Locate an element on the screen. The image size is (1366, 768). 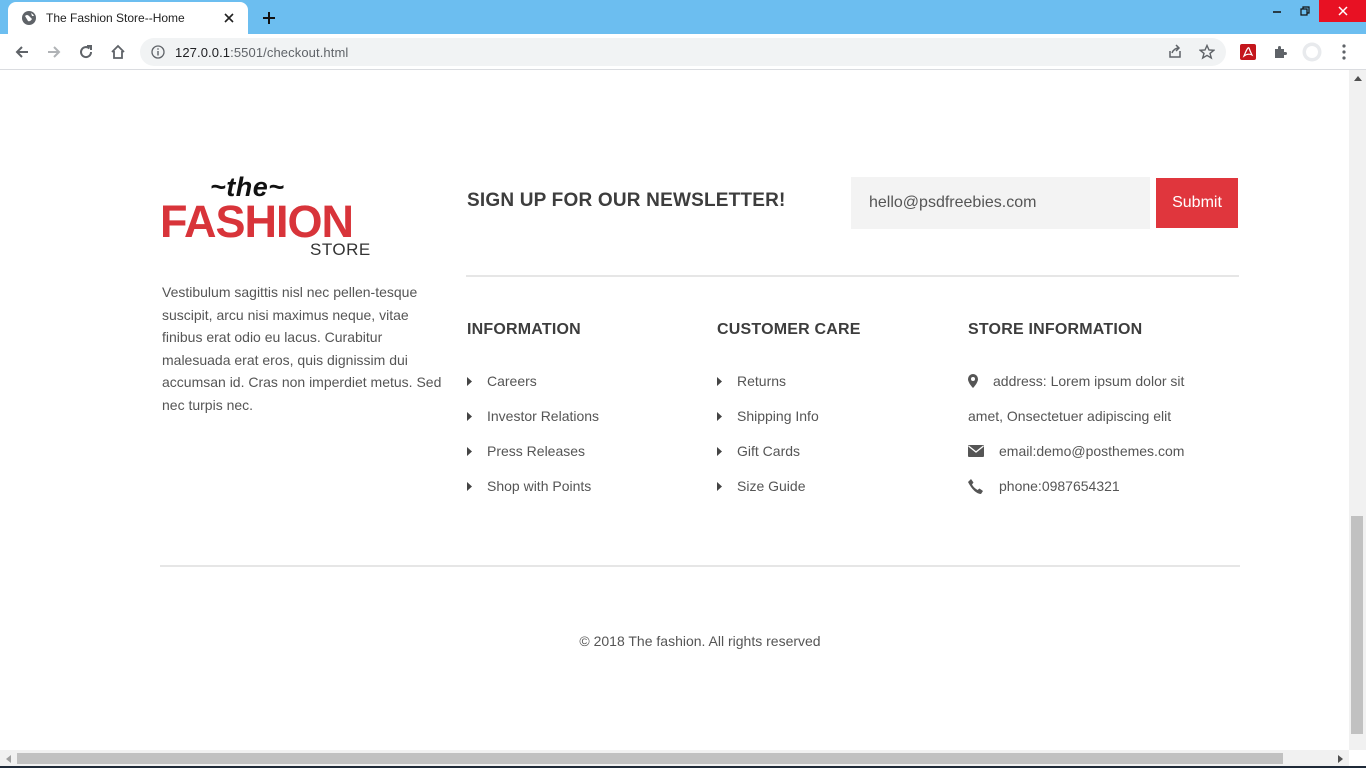
horizontal-scrollbar is located at coordinates (674, 758).